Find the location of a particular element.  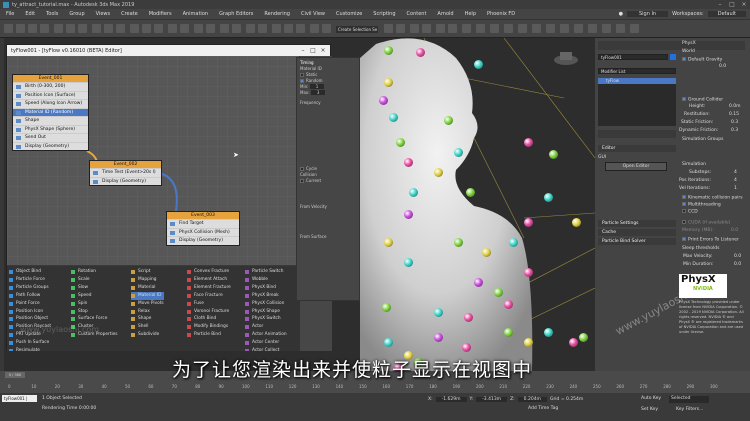

operator-list-item: Rotation is located at coordinates (94, 272).